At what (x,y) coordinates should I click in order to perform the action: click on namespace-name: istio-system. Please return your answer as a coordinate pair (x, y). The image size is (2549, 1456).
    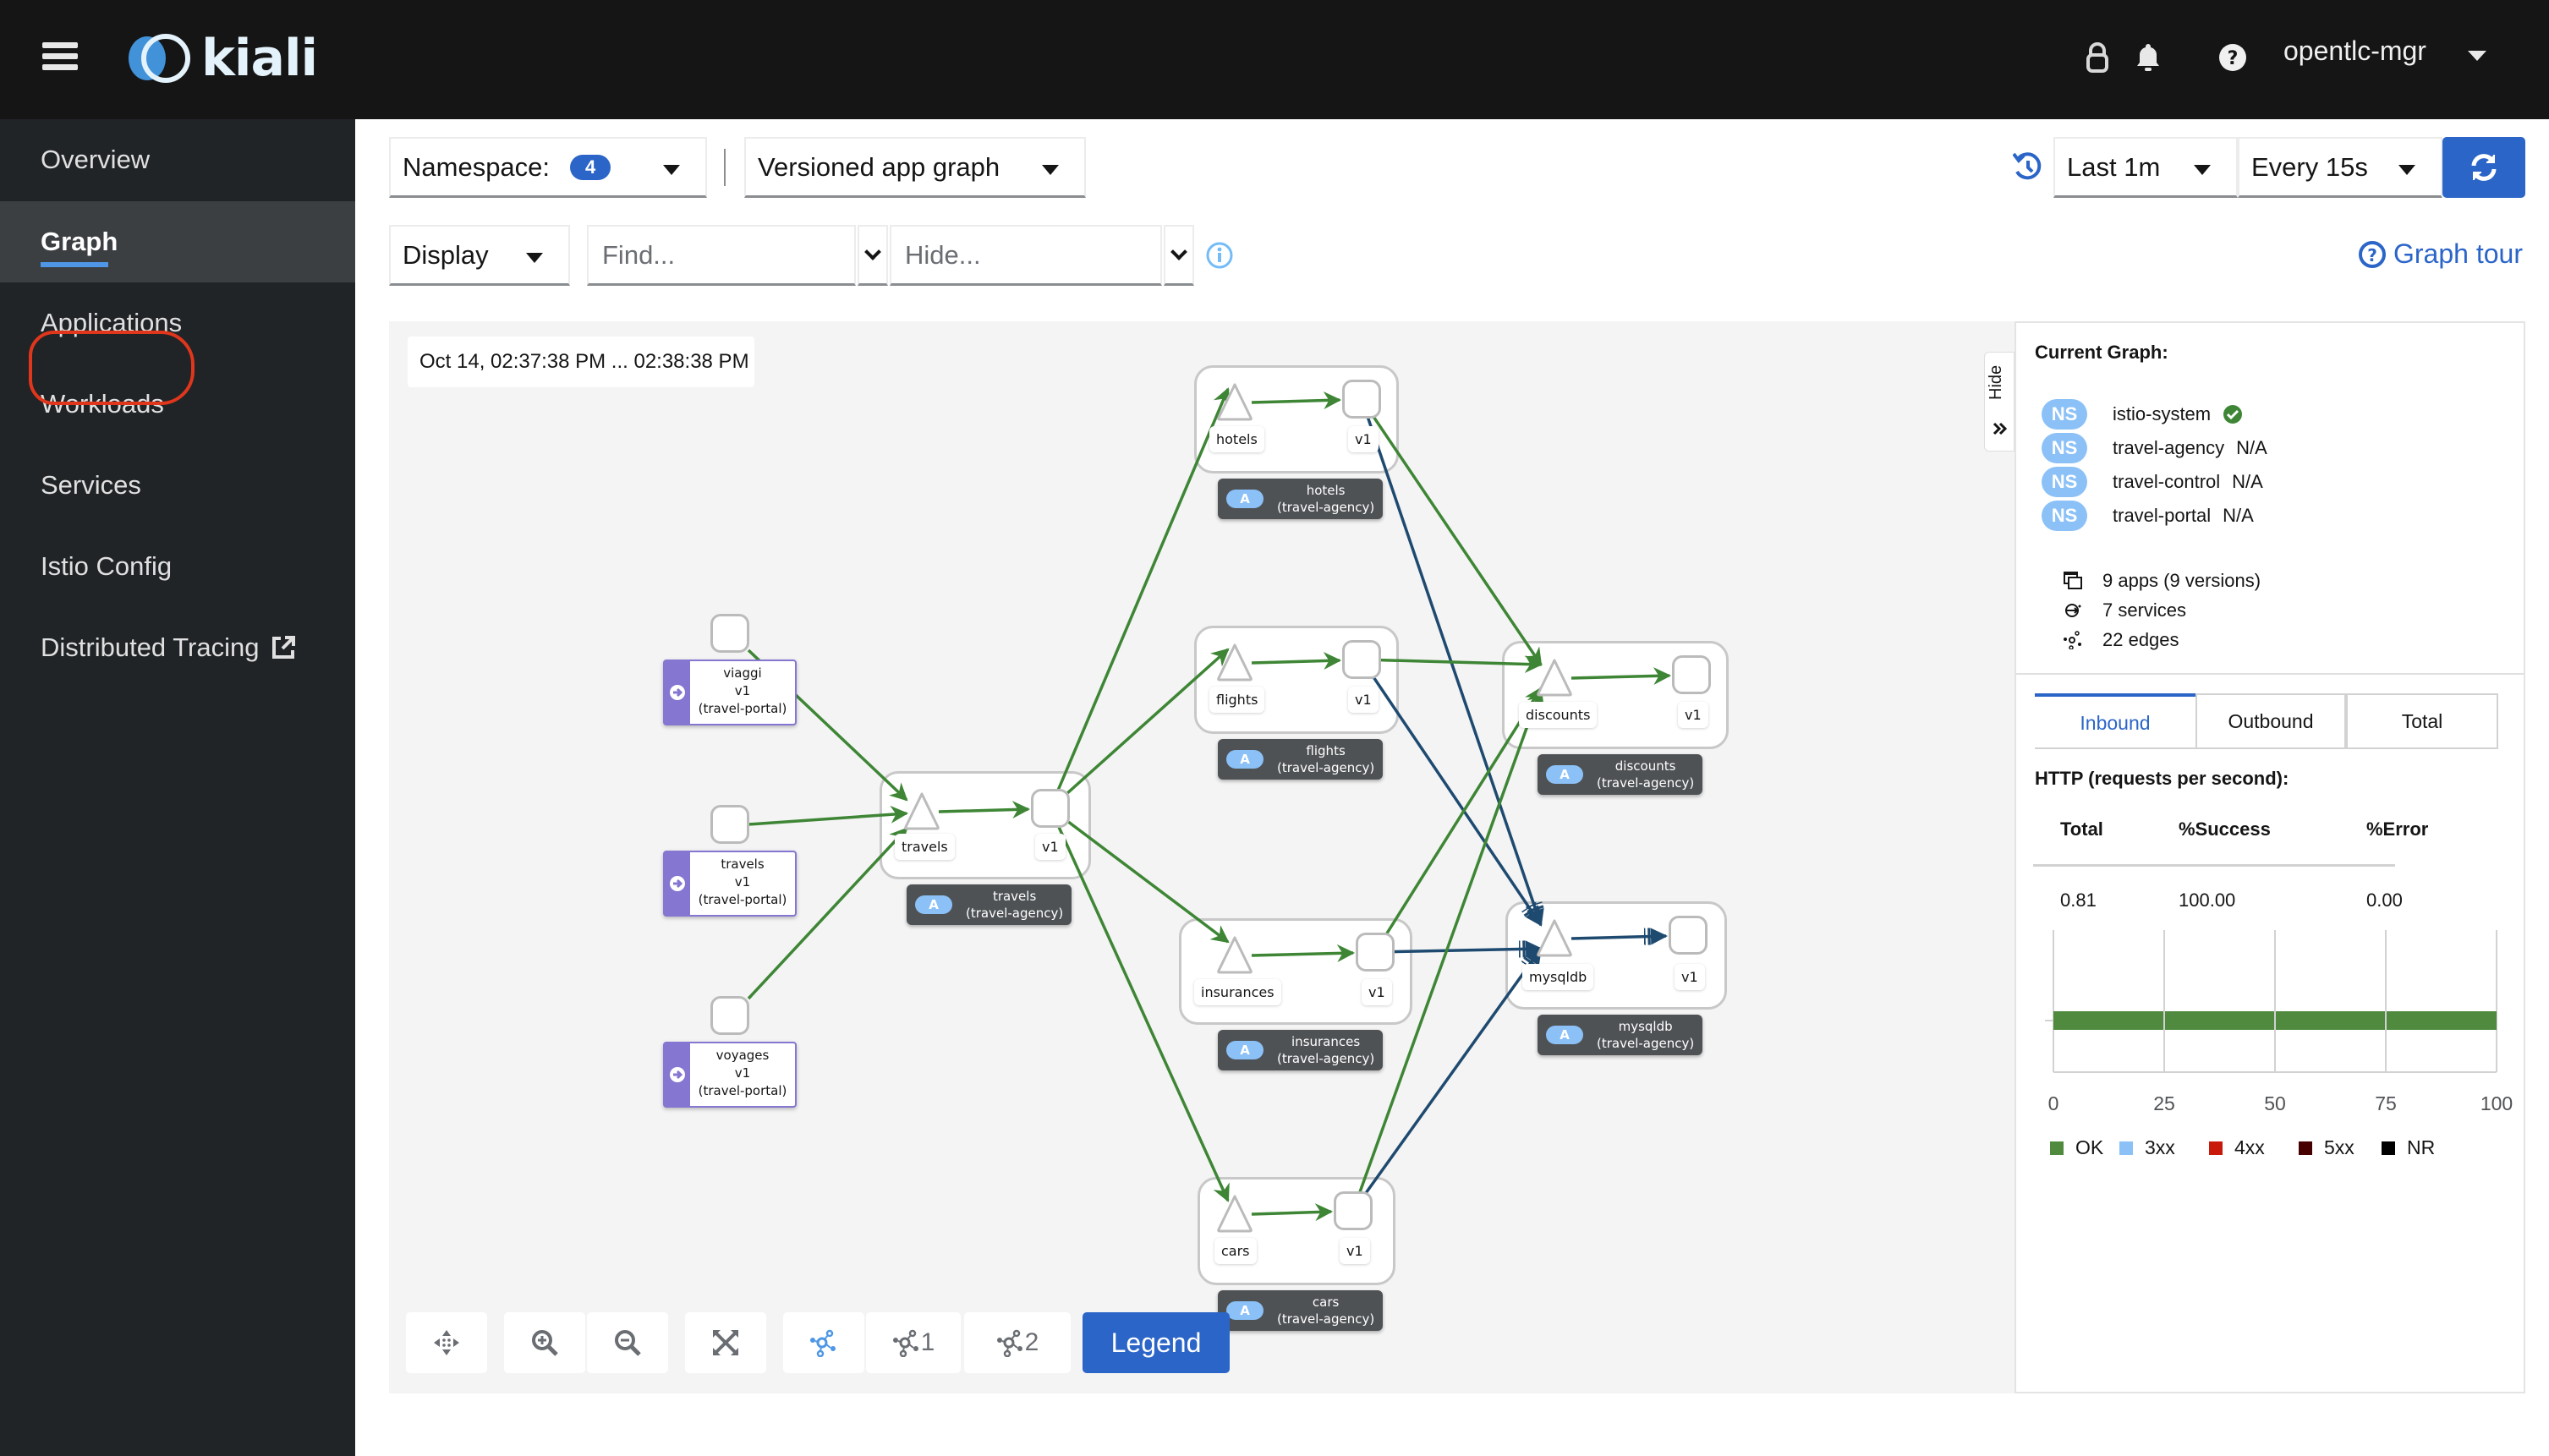
    Looking at the image, I should click on (2162, 413).